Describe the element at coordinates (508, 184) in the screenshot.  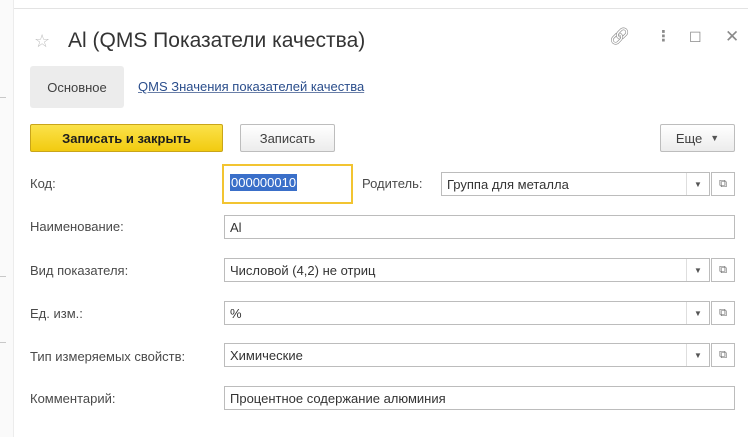
I see `parent-value: Группа для металла` at that location.